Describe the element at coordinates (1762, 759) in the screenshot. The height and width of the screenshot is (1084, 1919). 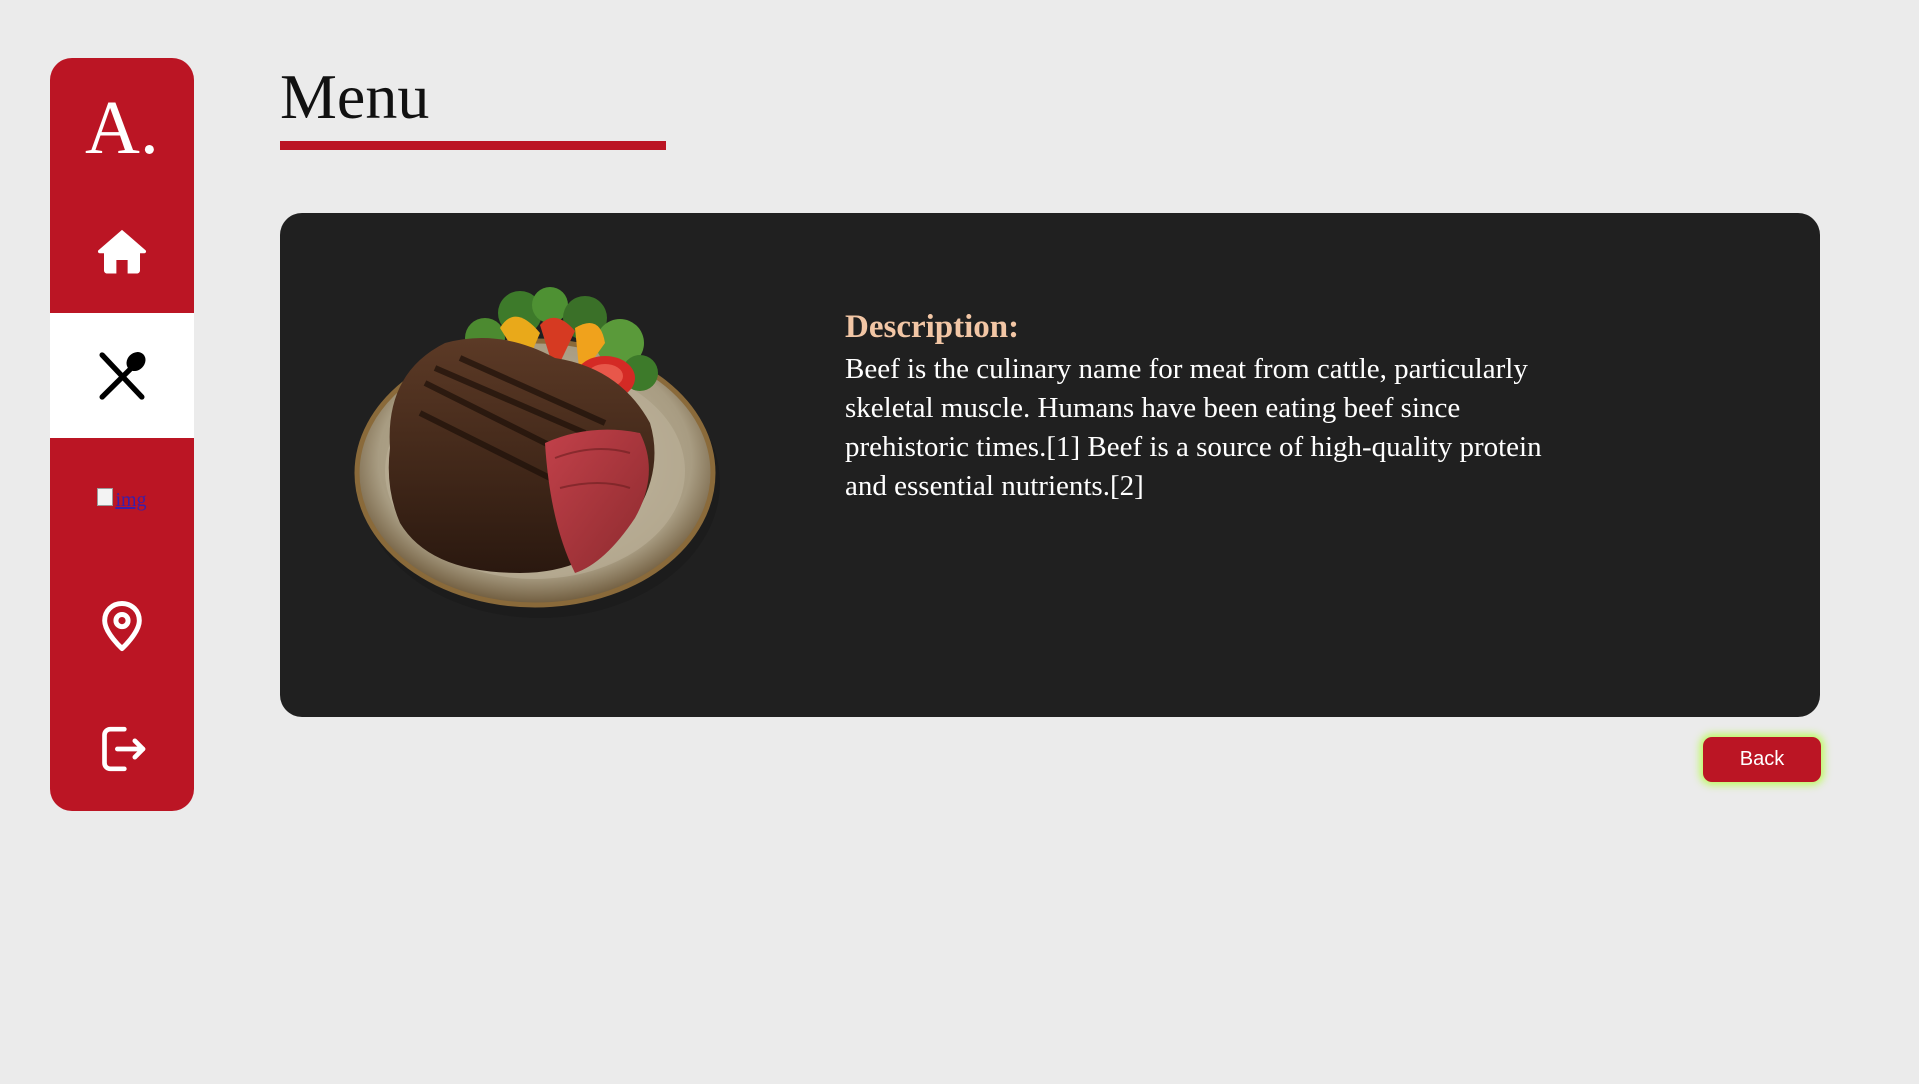
I see `back-button: Back` at that location.